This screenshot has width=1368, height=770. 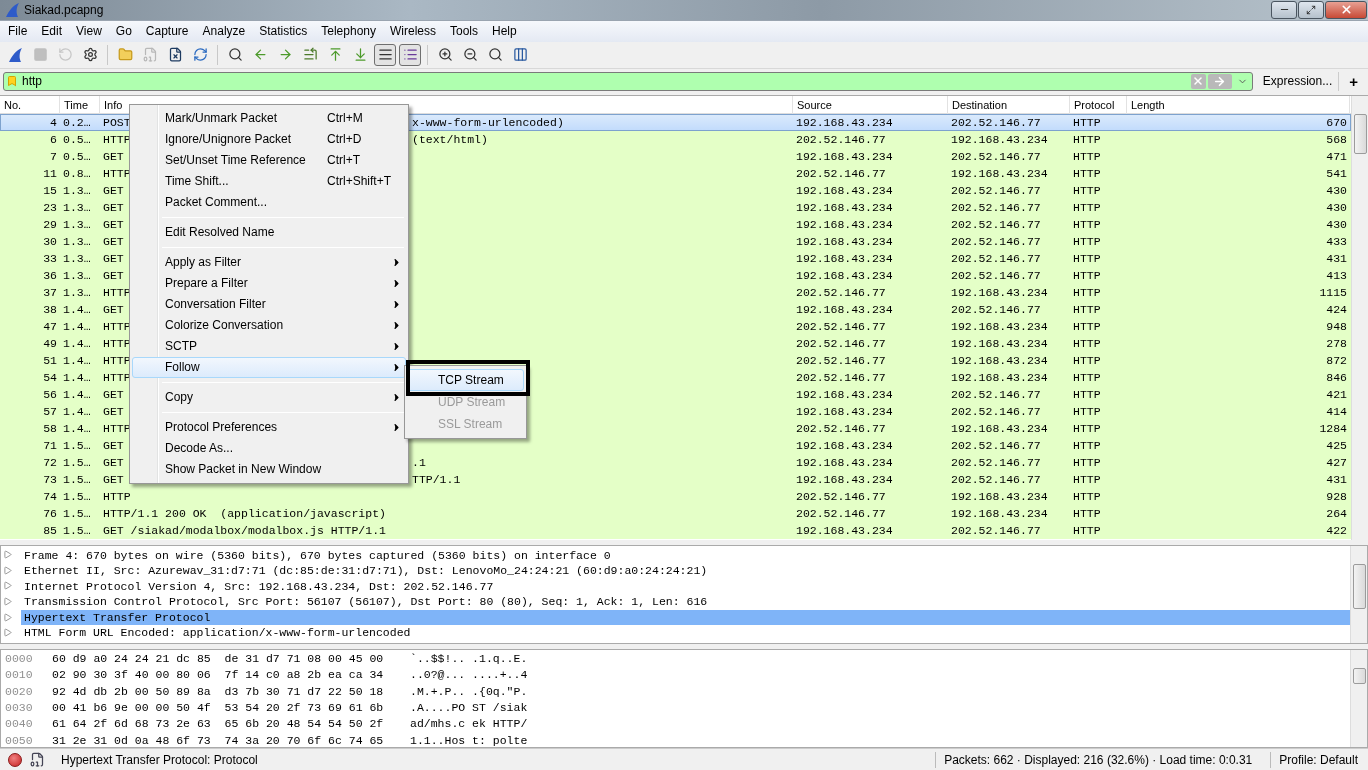 I want to click on shark-fin-icon, so click(x=15, y=54).